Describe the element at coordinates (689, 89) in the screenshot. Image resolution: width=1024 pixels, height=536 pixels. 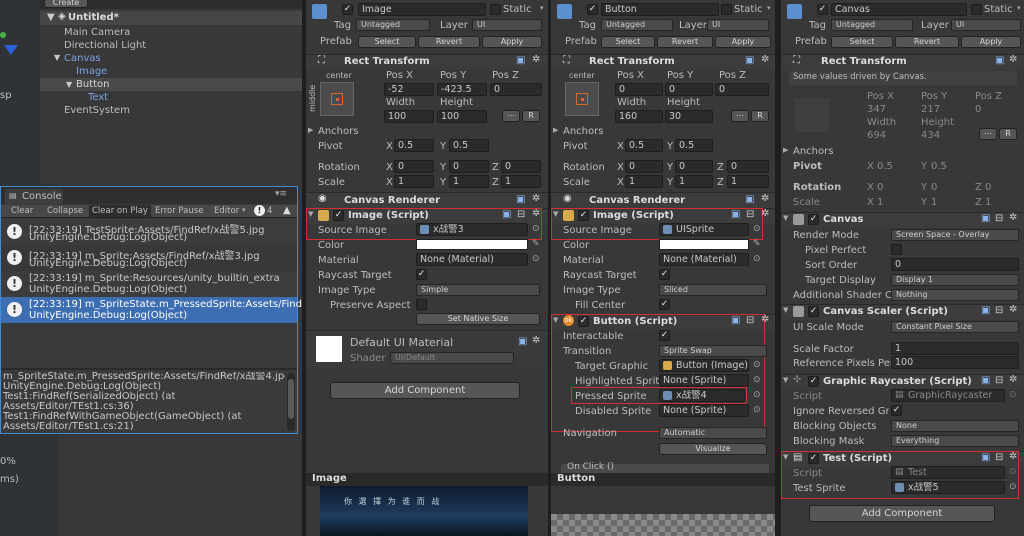
I see `pos-y-field: 0` at that location.